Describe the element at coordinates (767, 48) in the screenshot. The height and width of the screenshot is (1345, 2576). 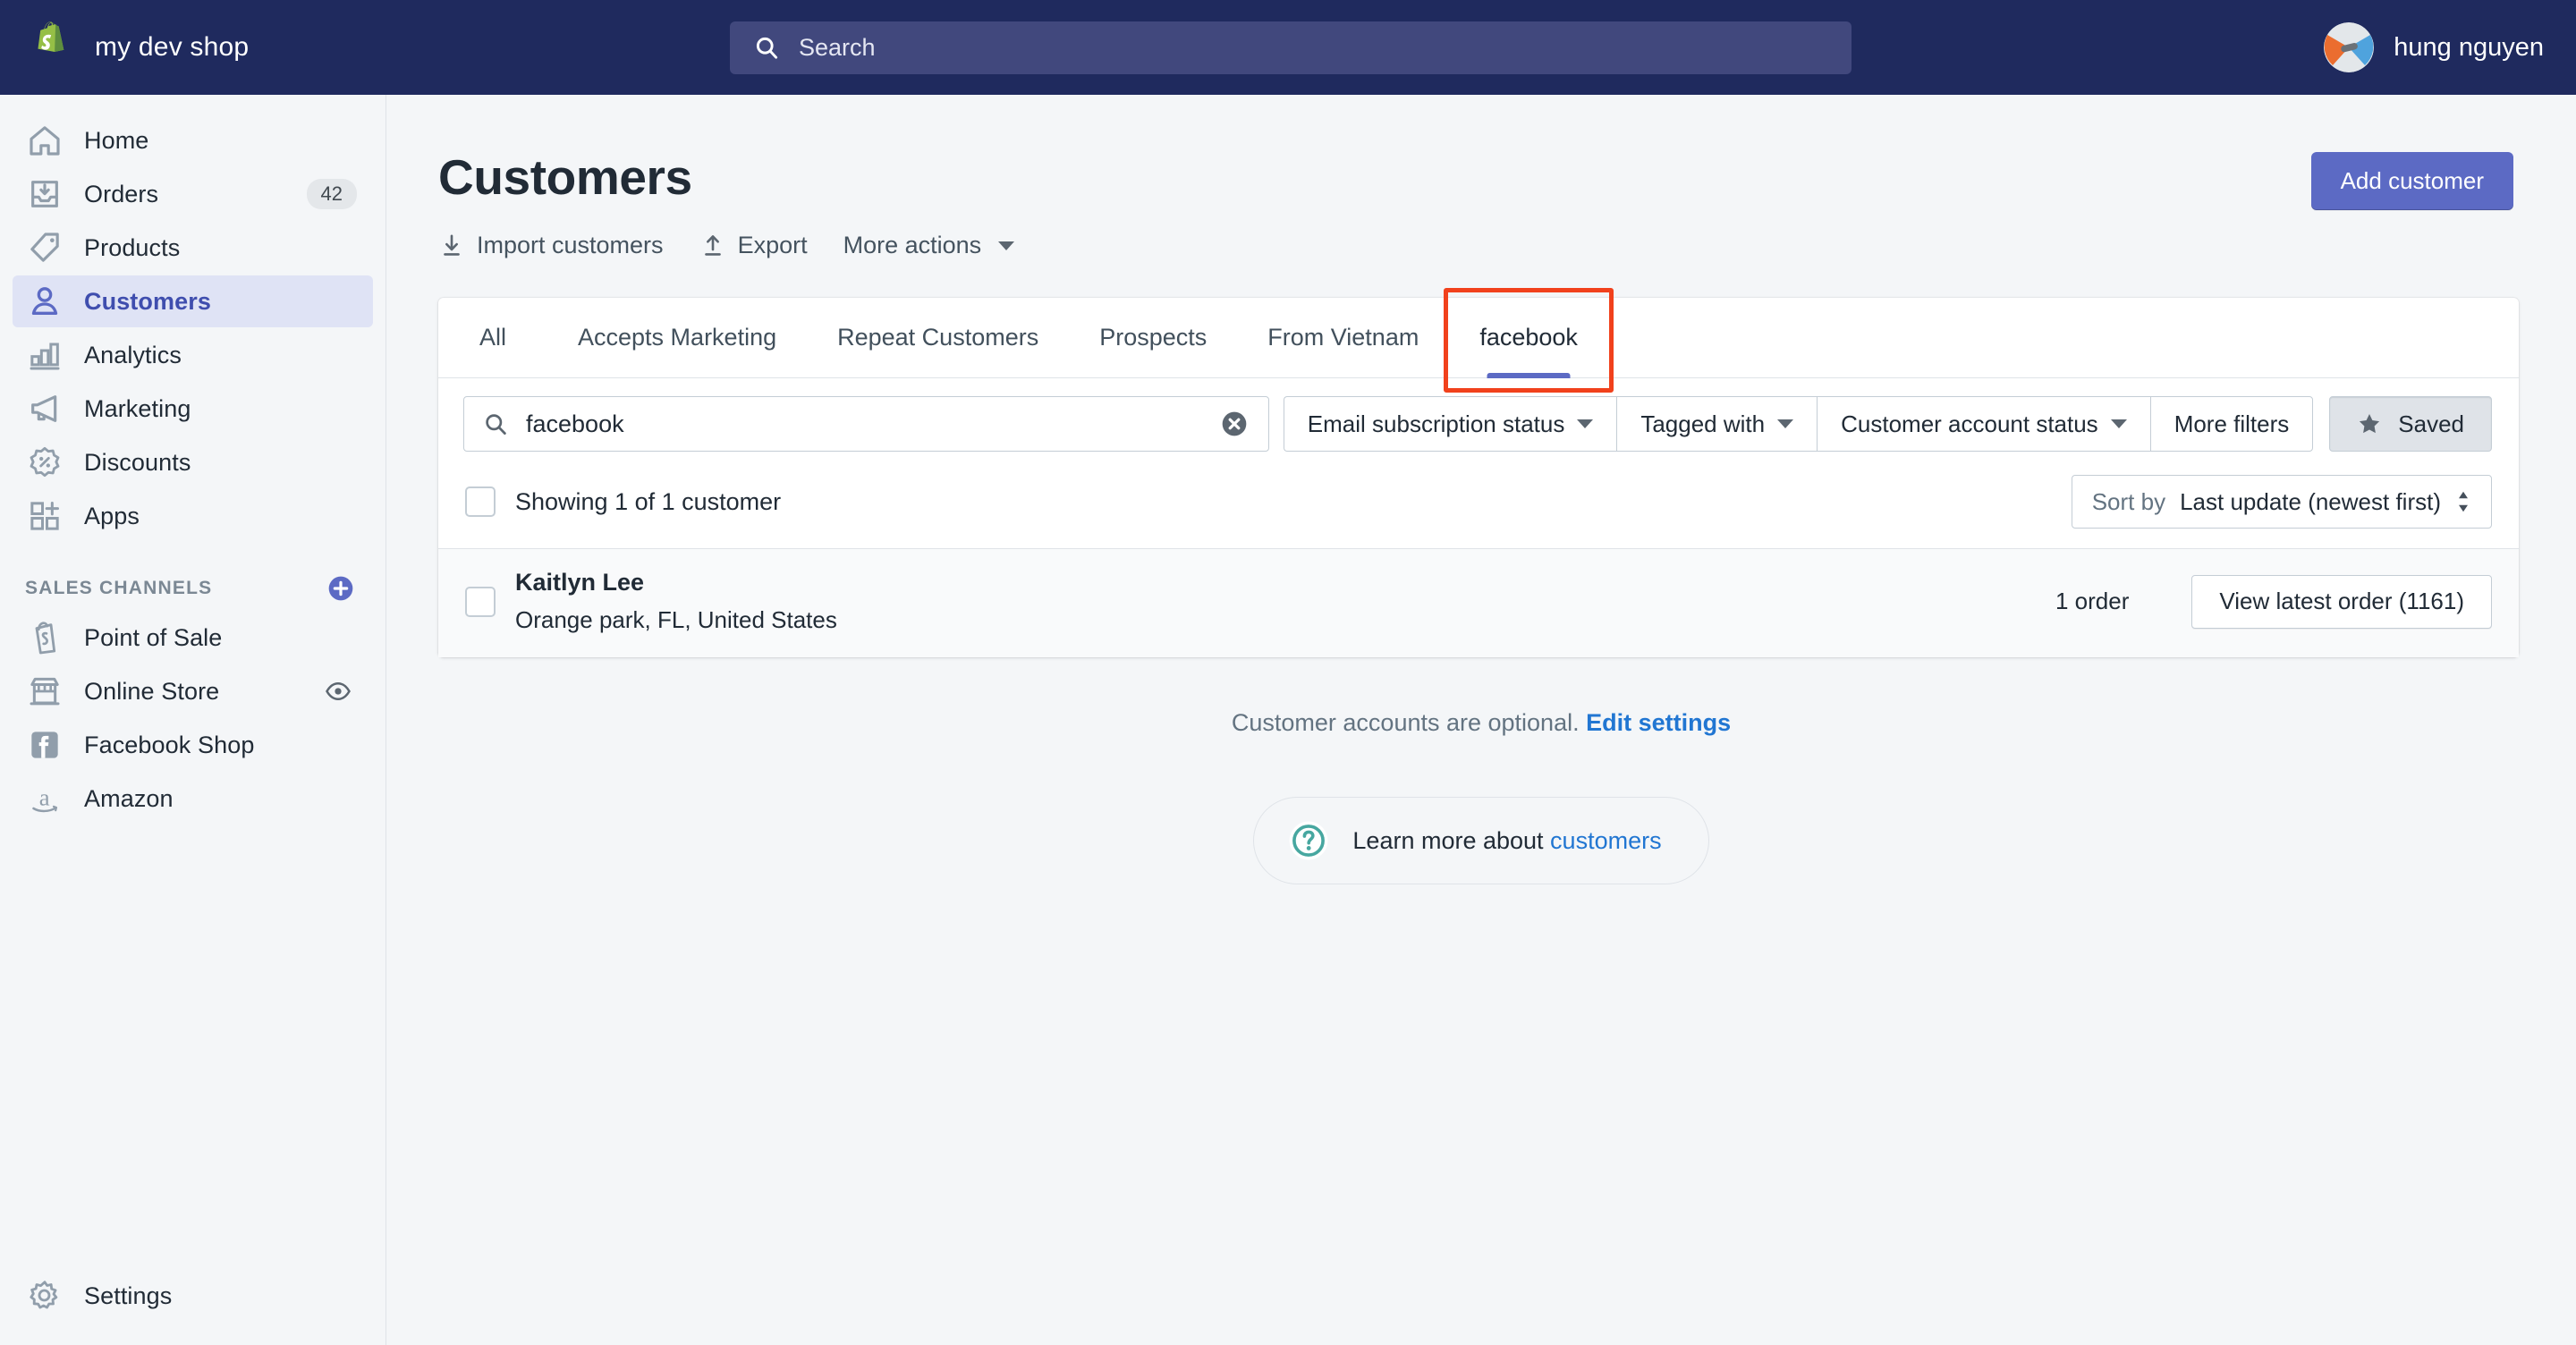
I see `search-icon` at that location.